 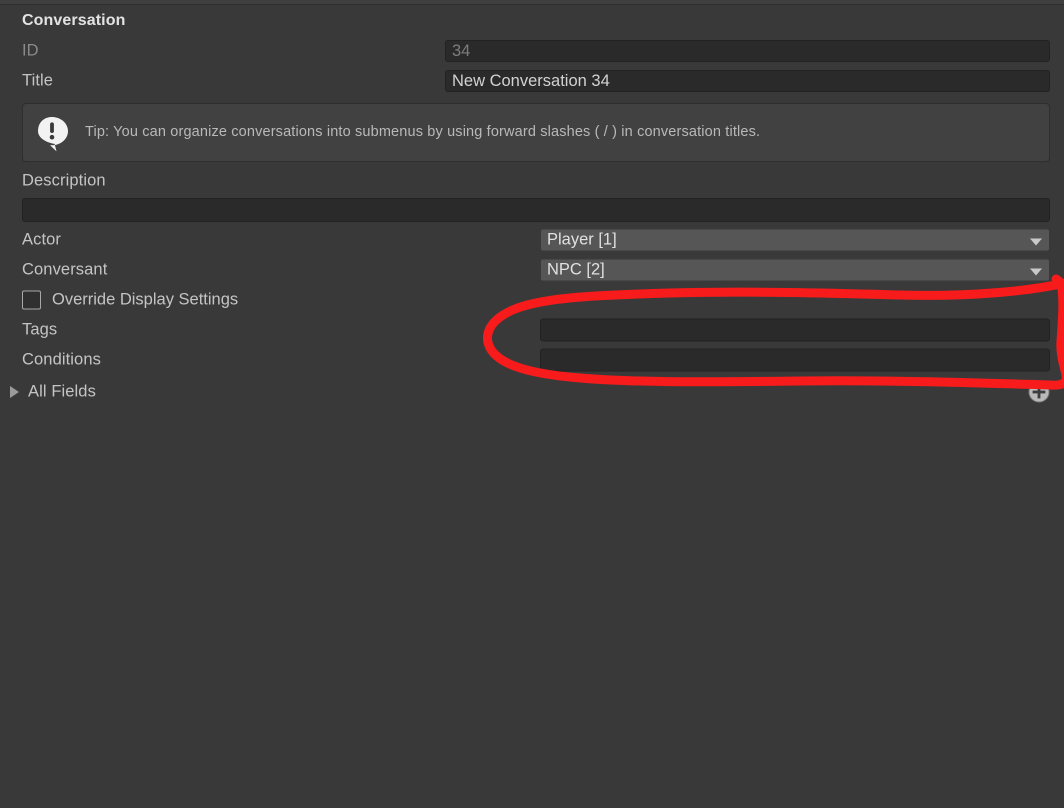 I want to click on actor-dropdown-value: Player [1], so click(x=582, y=239).